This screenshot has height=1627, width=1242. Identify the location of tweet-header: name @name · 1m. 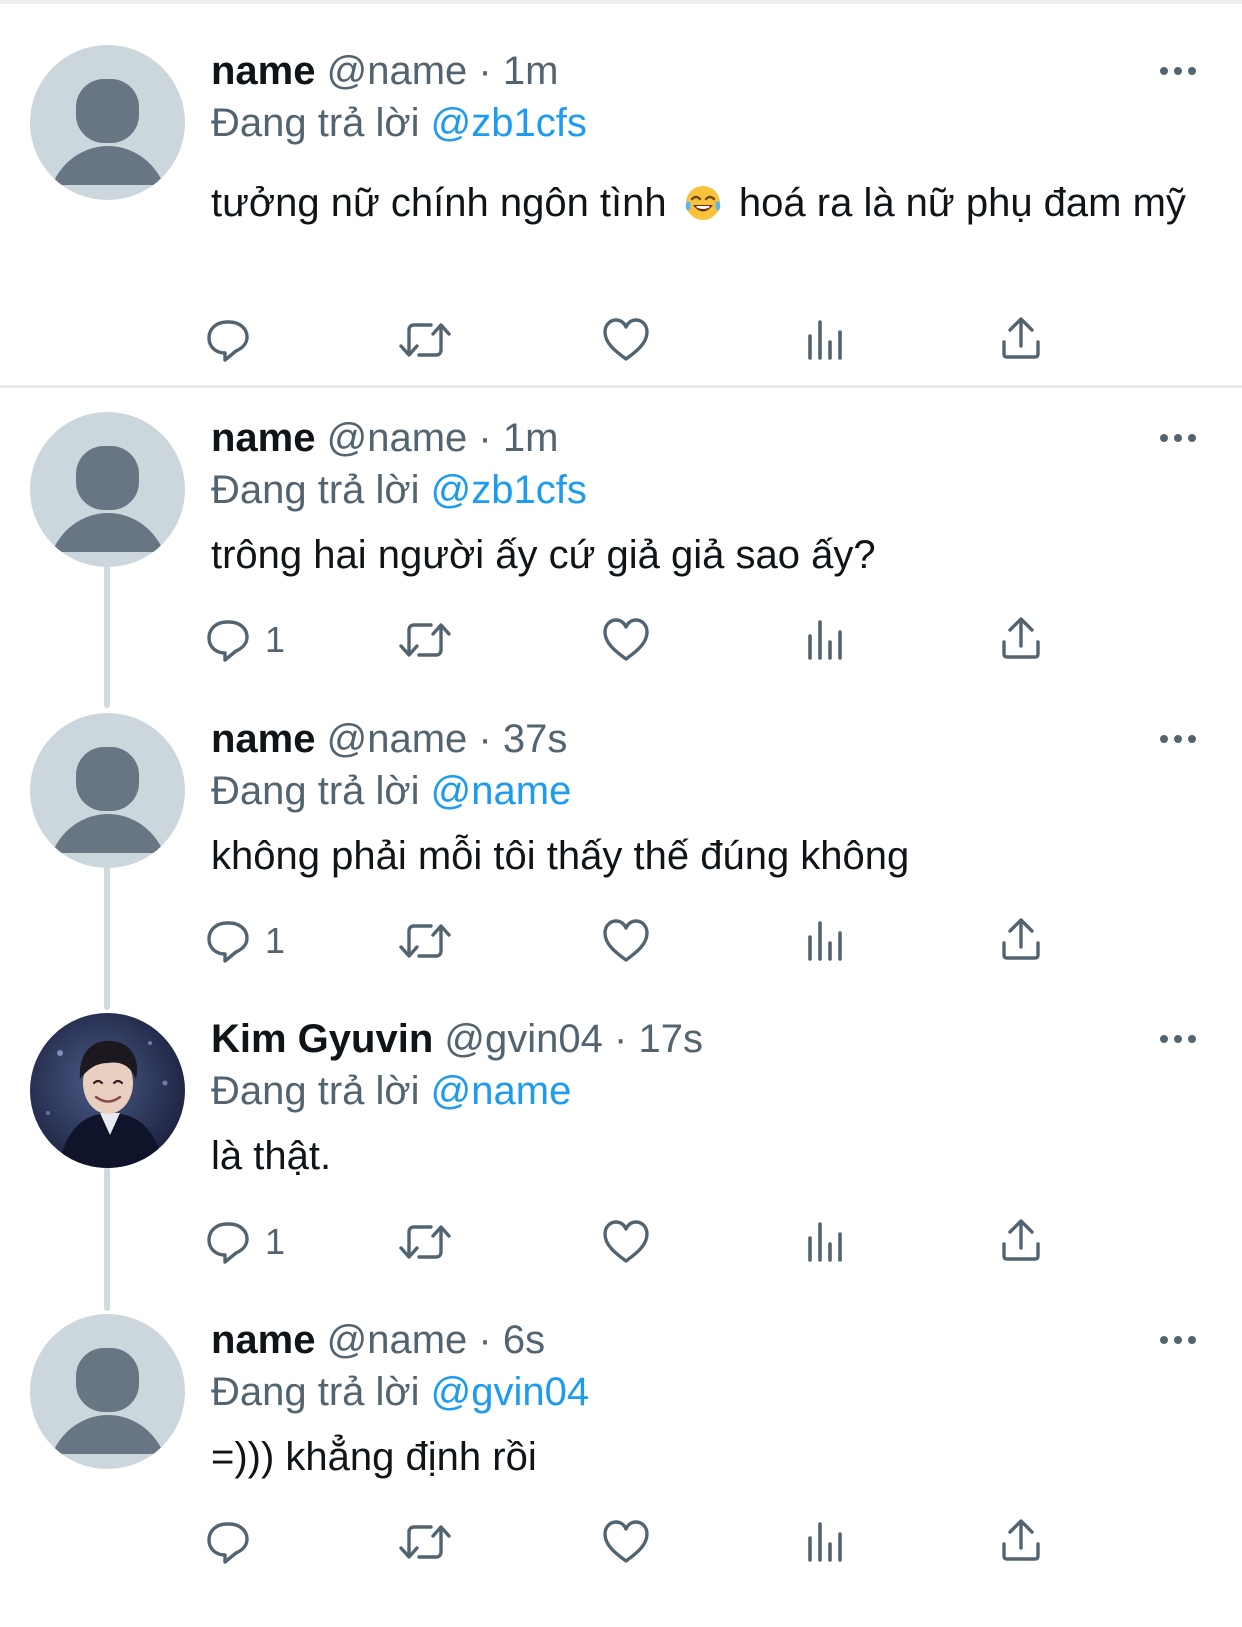
(384, 438).